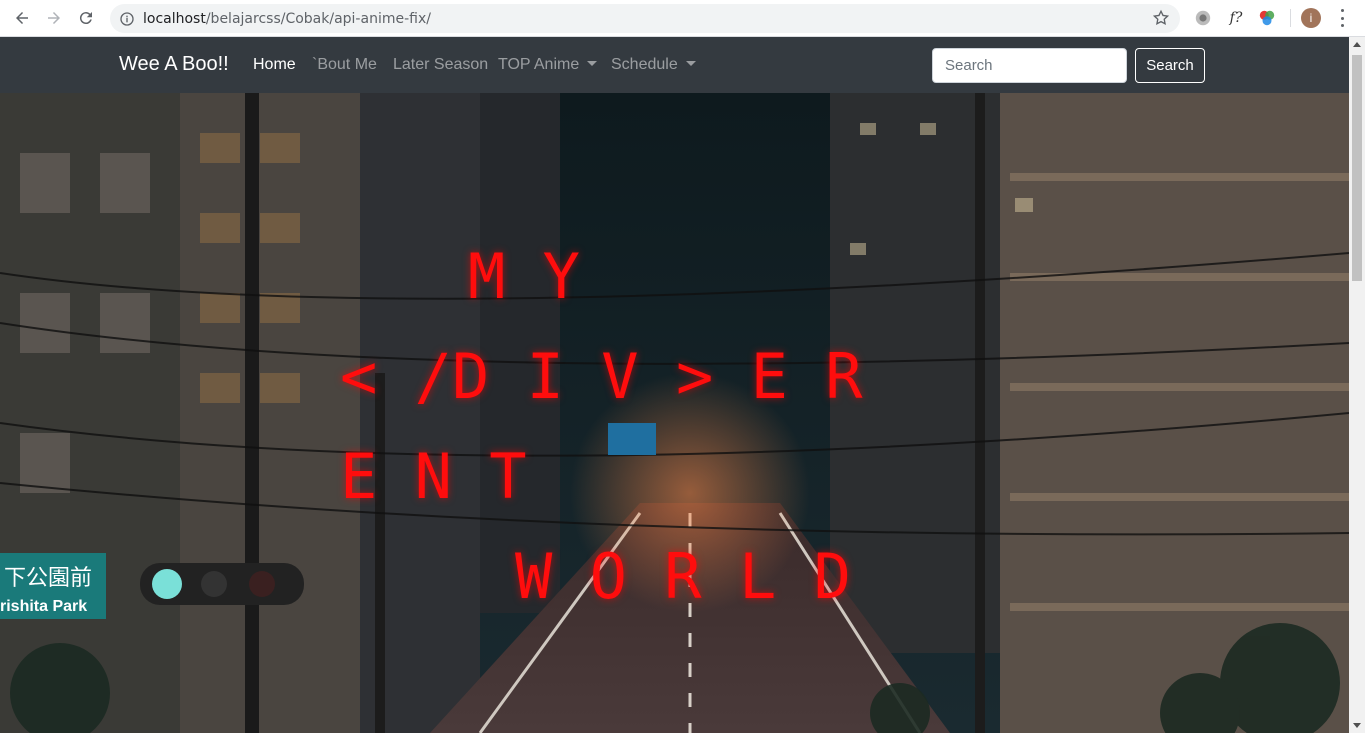  What do you see at coordinates (1342, 18) in the screenshot?
I see `menu-kebab-icon` at bounding box center [1342, 18].